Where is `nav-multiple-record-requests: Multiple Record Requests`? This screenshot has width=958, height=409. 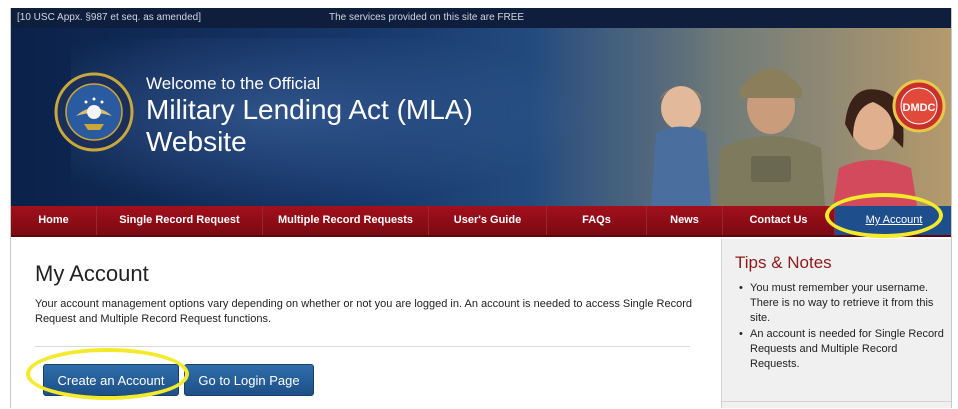 nav-multiple-record-requests: Multiple Record Requests is located at coordinates (346, 220).